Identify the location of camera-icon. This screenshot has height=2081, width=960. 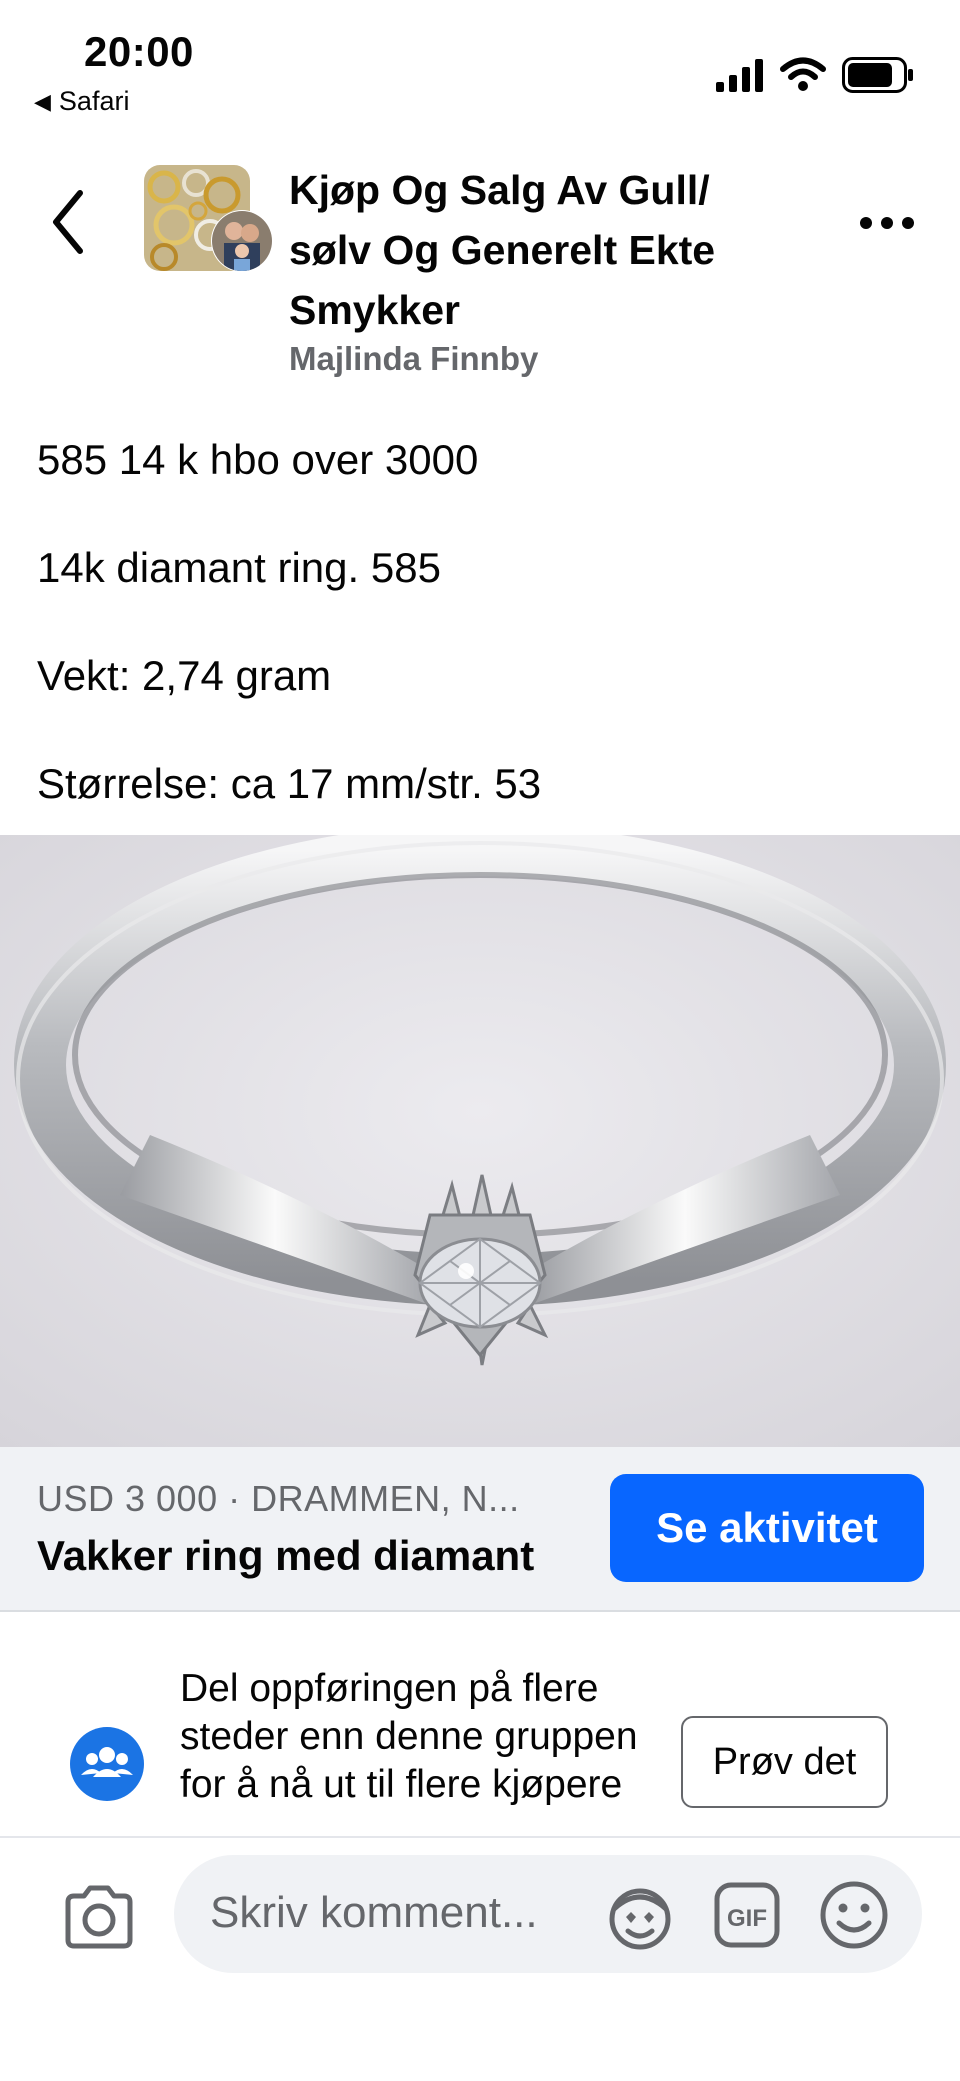
(99, 1917).